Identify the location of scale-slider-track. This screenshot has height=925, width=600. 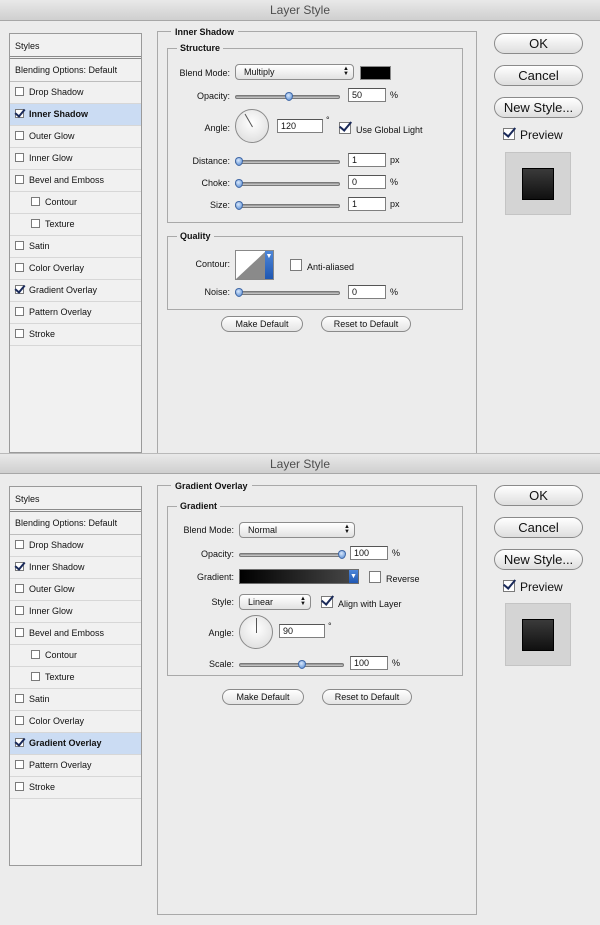
(291, 665).